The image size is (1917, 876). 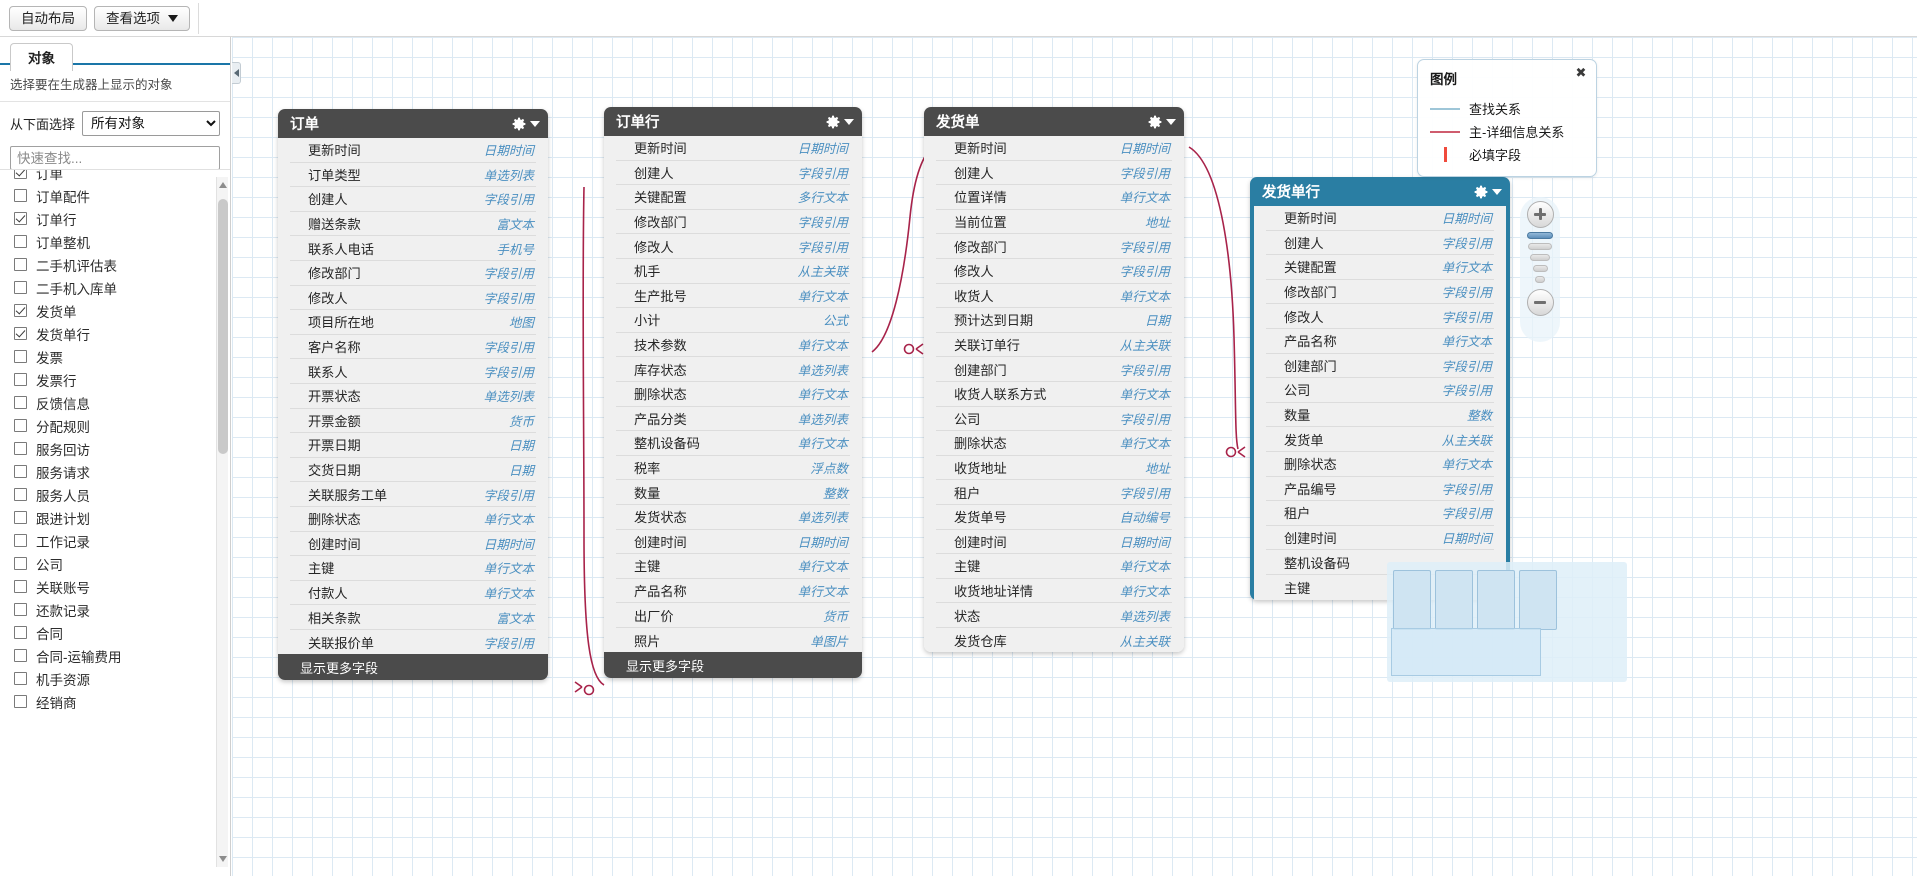 I want to click on sidebar-object-item: 二手机入库单, so click(x=115, y=287).